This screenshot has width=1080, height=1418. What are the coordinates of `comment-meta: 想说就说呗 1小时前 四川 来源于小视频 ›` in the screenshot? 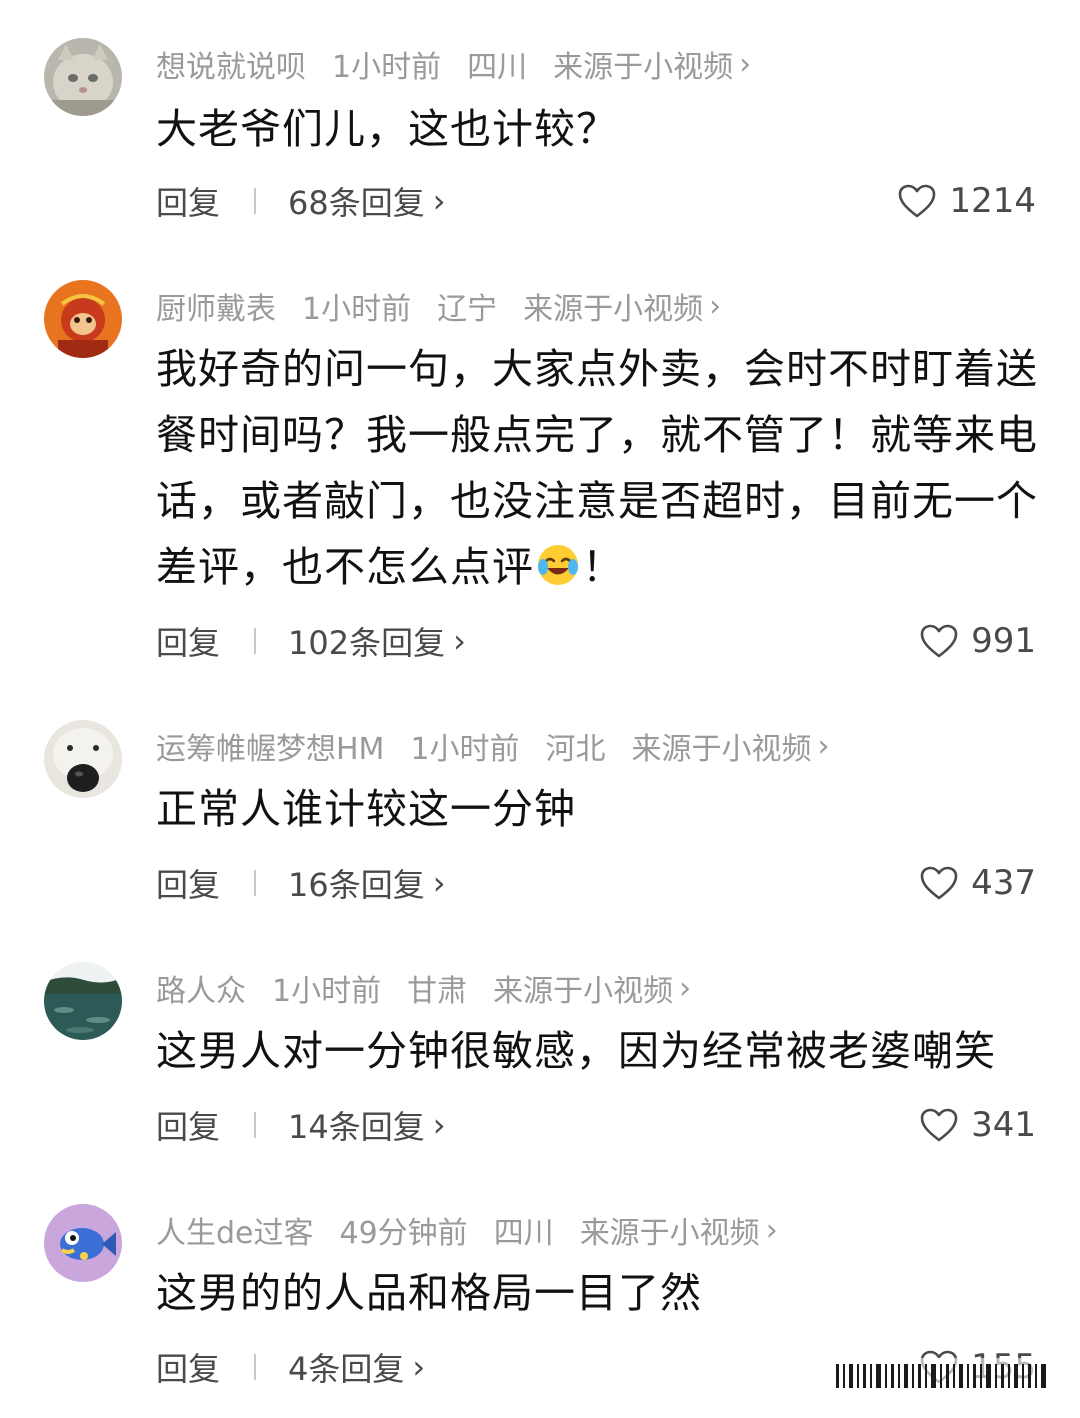 It's located at (453, 64).